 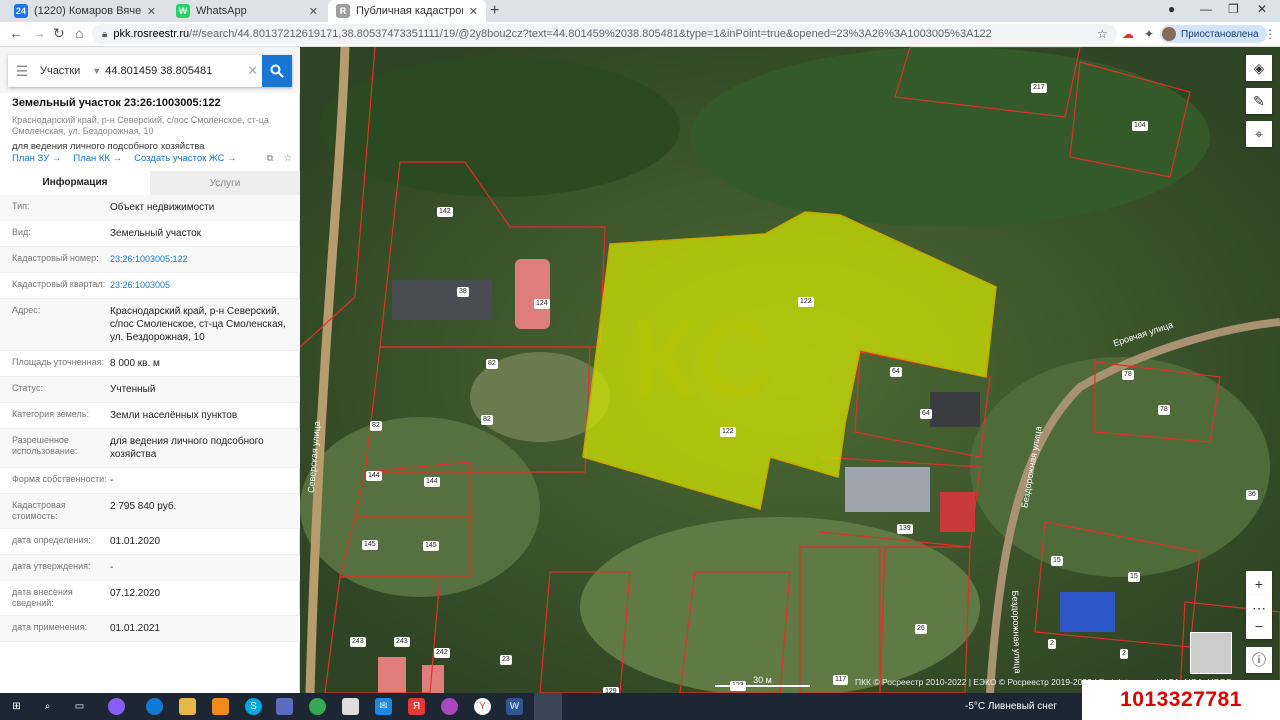 What do you see at coordinates (98, 71) in the screenshot?
I see `chevron-down-icon: ▼` at bounding box center [98, 71].